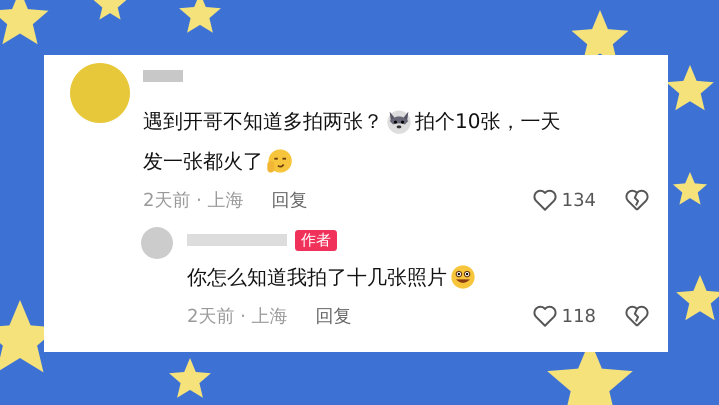 The image size is (719, 405). Describe the element at coordinates (579, 200) in the screenshot. I see `like-count: 134` at that location.